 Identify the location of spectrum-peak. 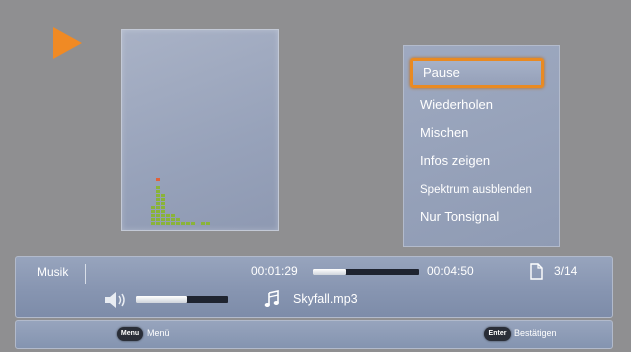
(158, 179).